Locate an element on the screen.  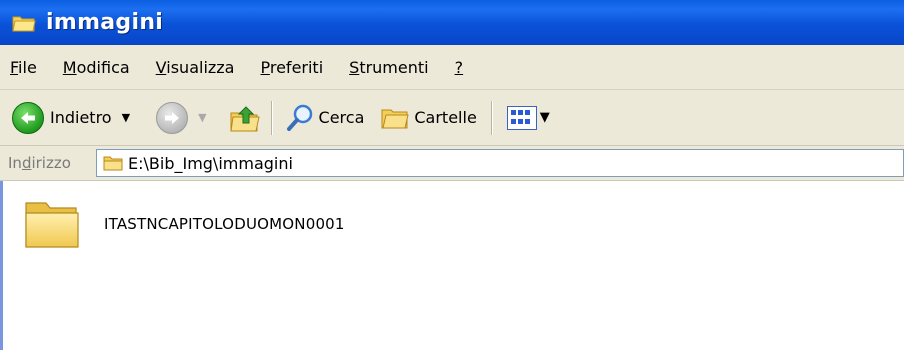
folder-name: ITASTNCAPITOLODUOMON0001 is located at coordinates (224, 224).